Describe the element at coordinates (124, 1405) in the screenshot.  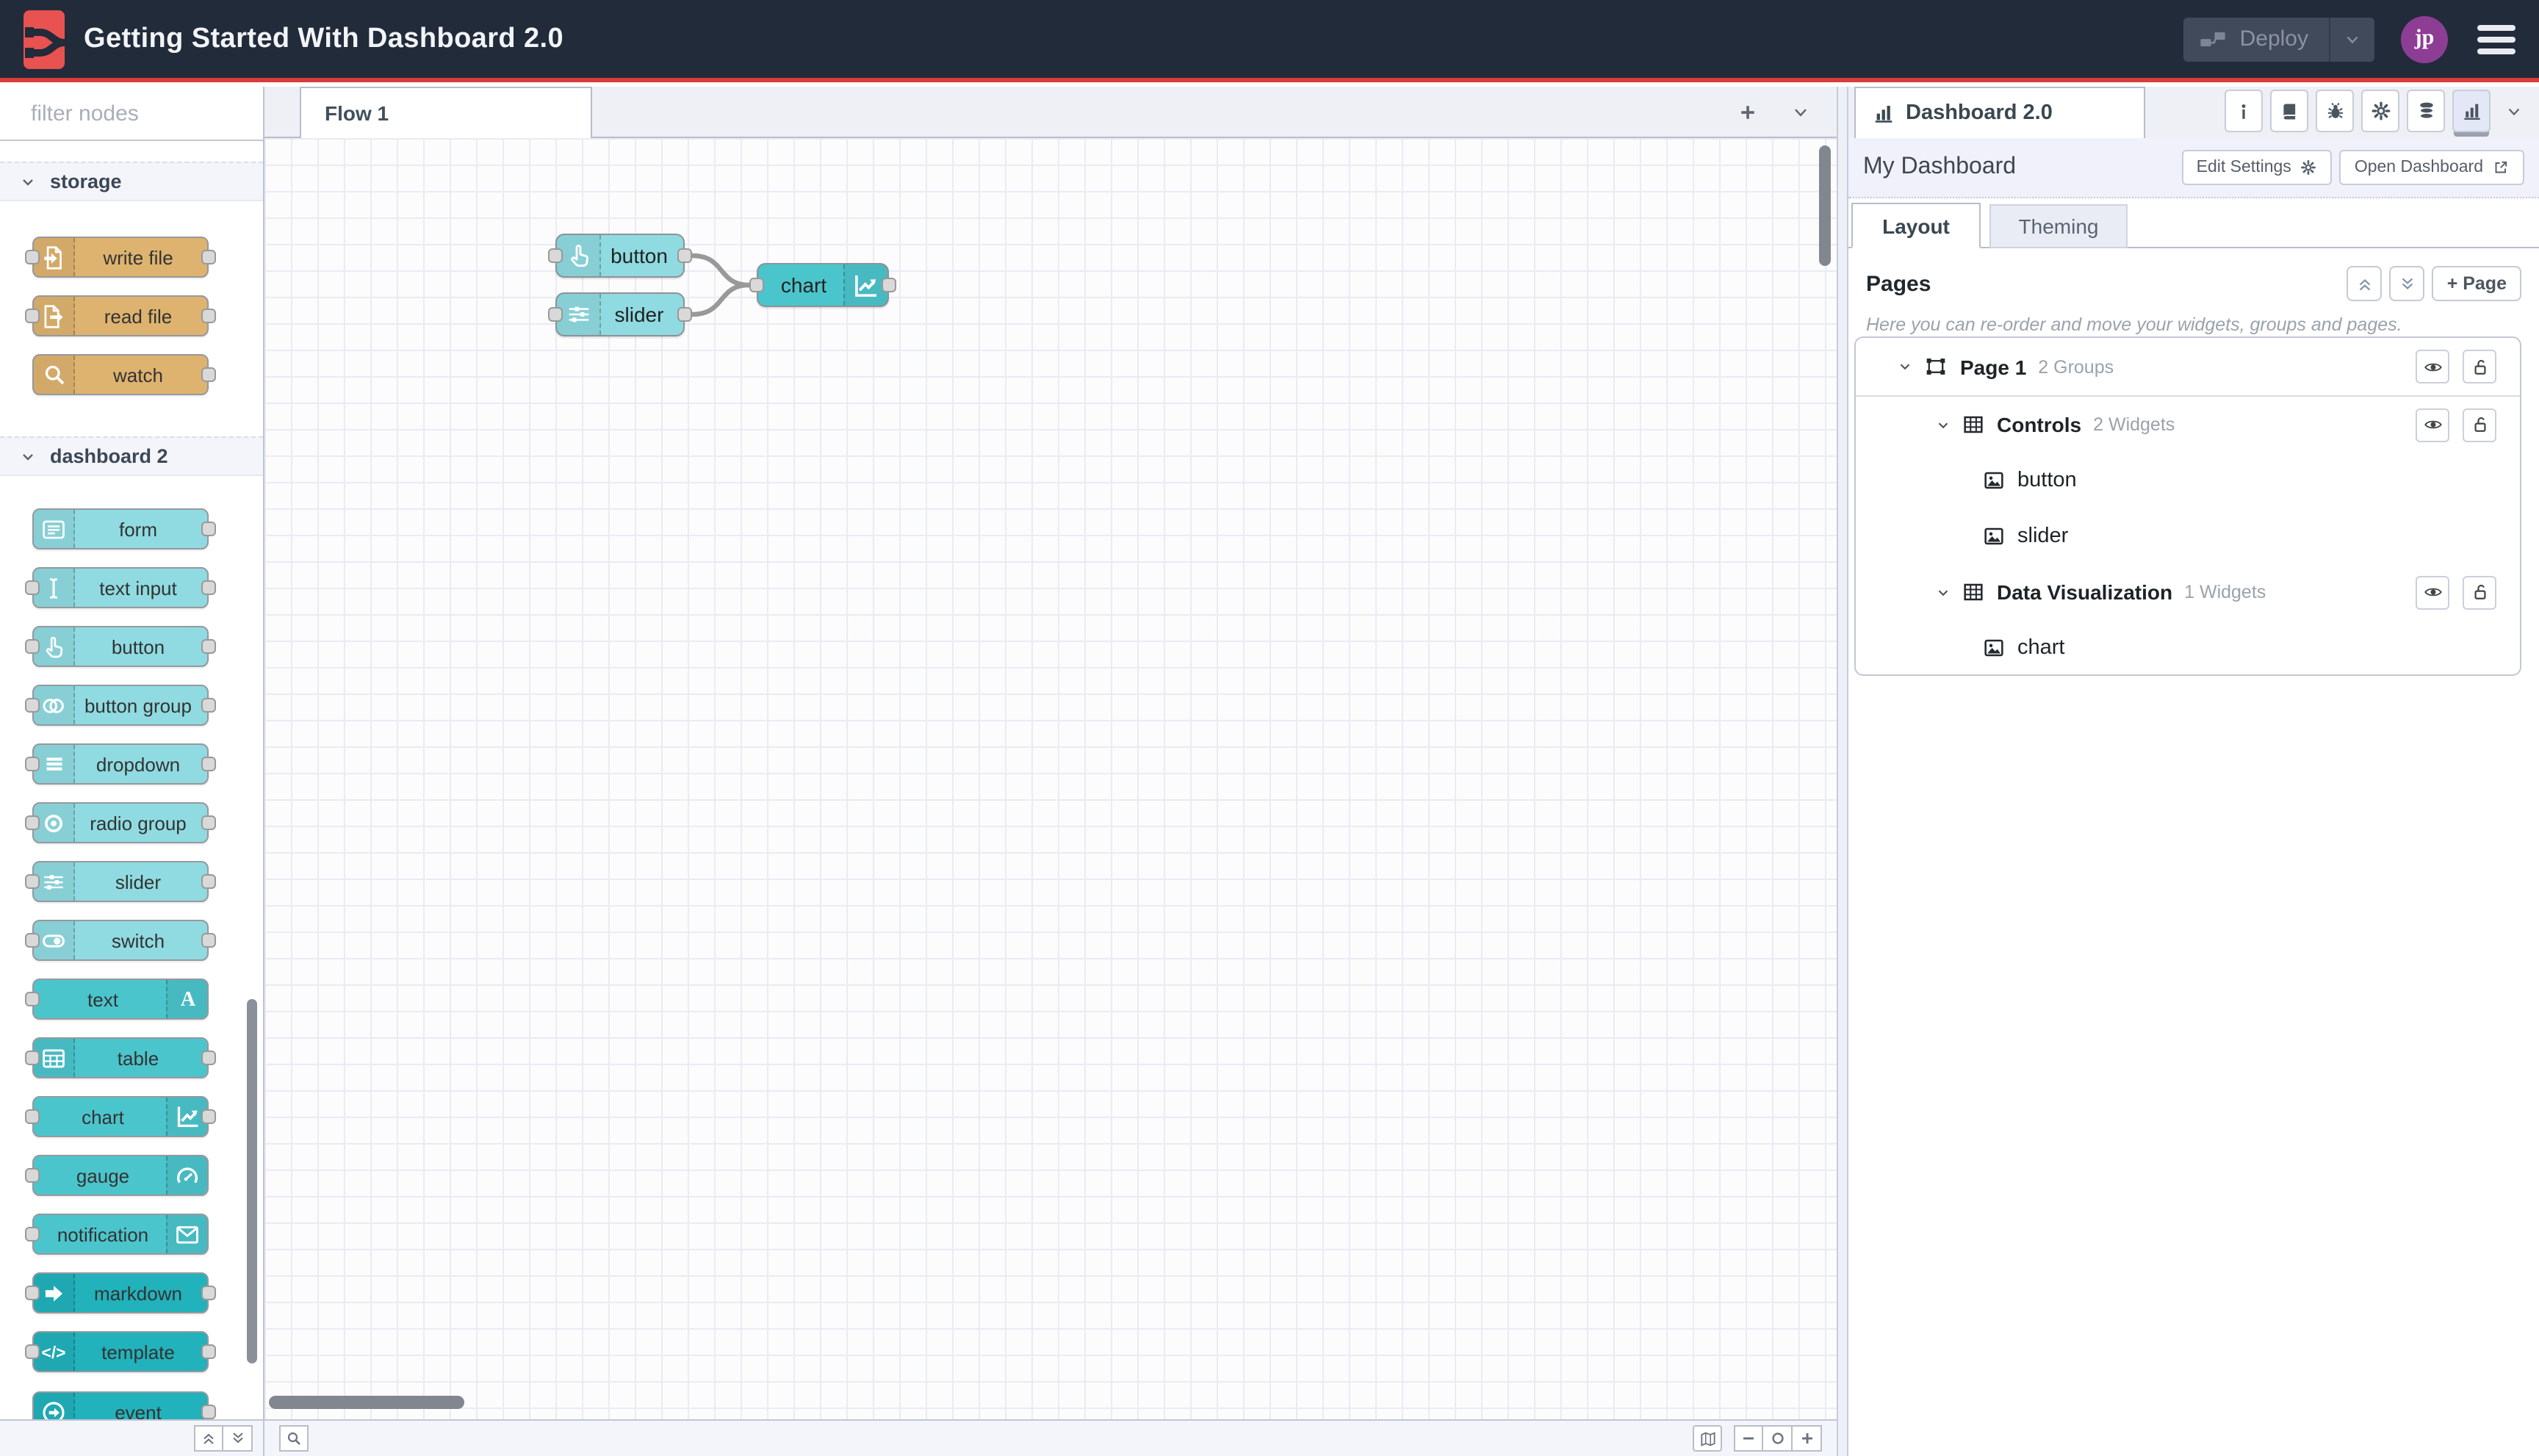
I see `palette-node-event: event` at that location.